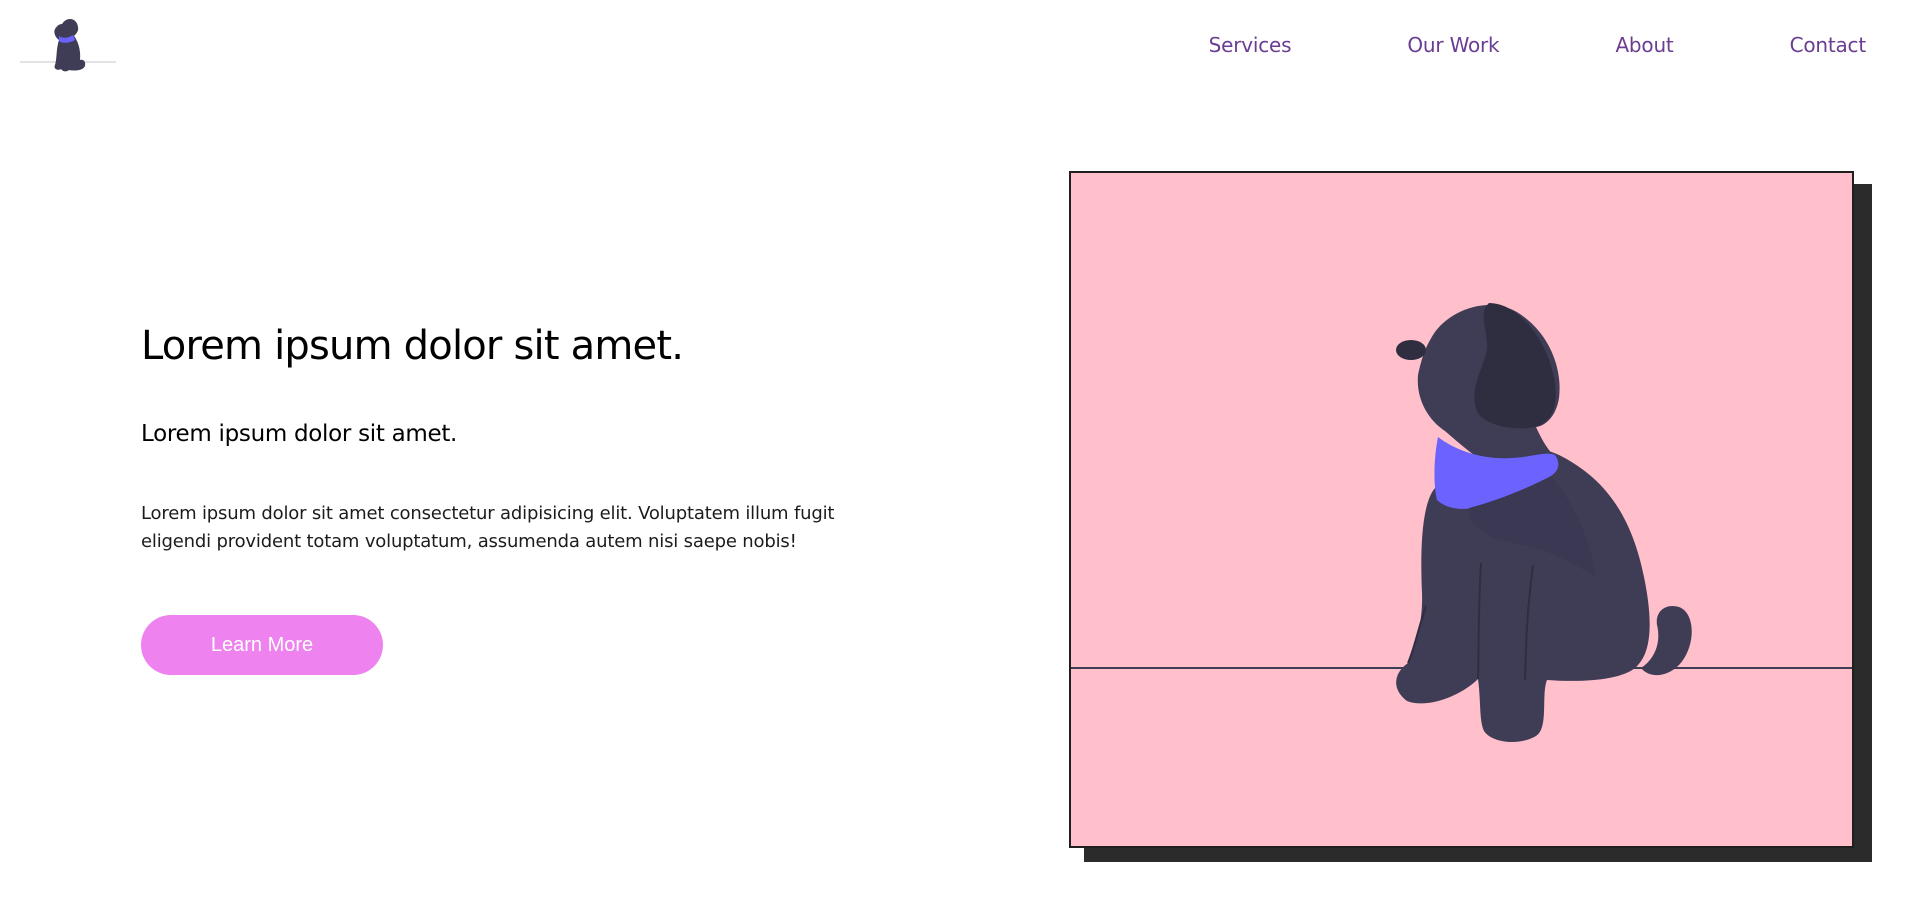 The image size is (1920, 918). Describe the element at coordinates (1453, 45) in the screenshot. I see `nav-link-our-work: Our Work` at that location.